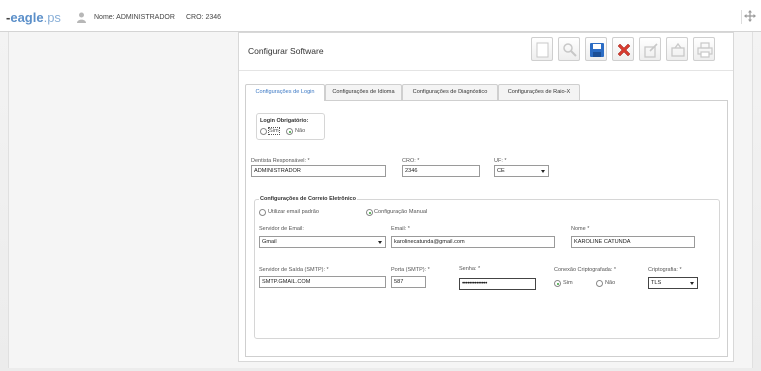  What do you see at coordinates (539, 92) in the screenshot?
I see `tab-raio-x: Configurações de Raio-X` at bounding box center [539, 92].